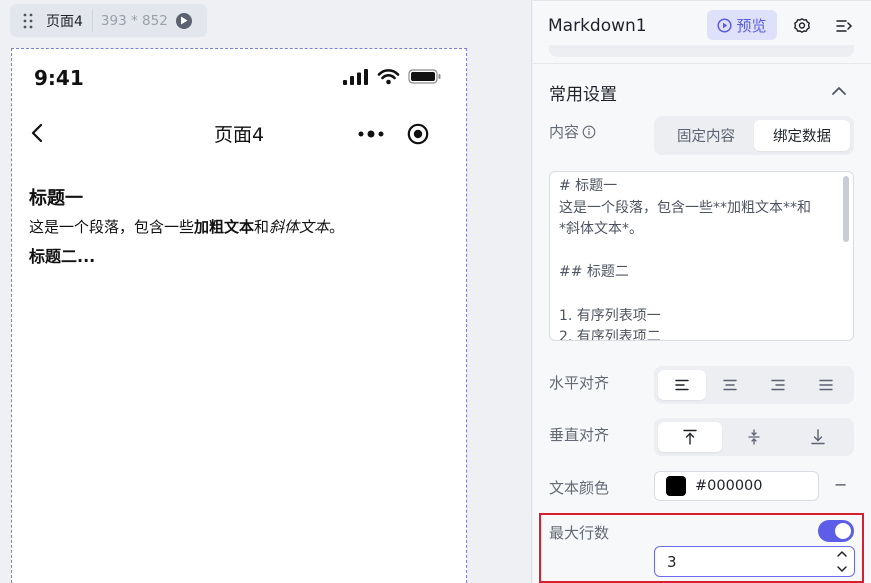  Describe the element at coordinates (754, 561) in the screenshot. I see `max-lines-input: 3` at that location.